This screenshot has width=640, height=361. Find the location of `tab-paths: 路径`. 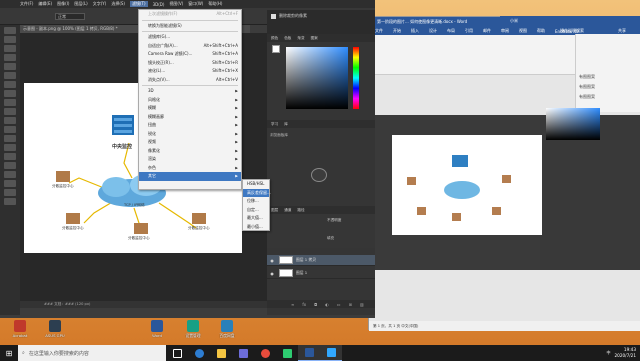

tab-paths: 路径 is located at coordinates (300, 210).